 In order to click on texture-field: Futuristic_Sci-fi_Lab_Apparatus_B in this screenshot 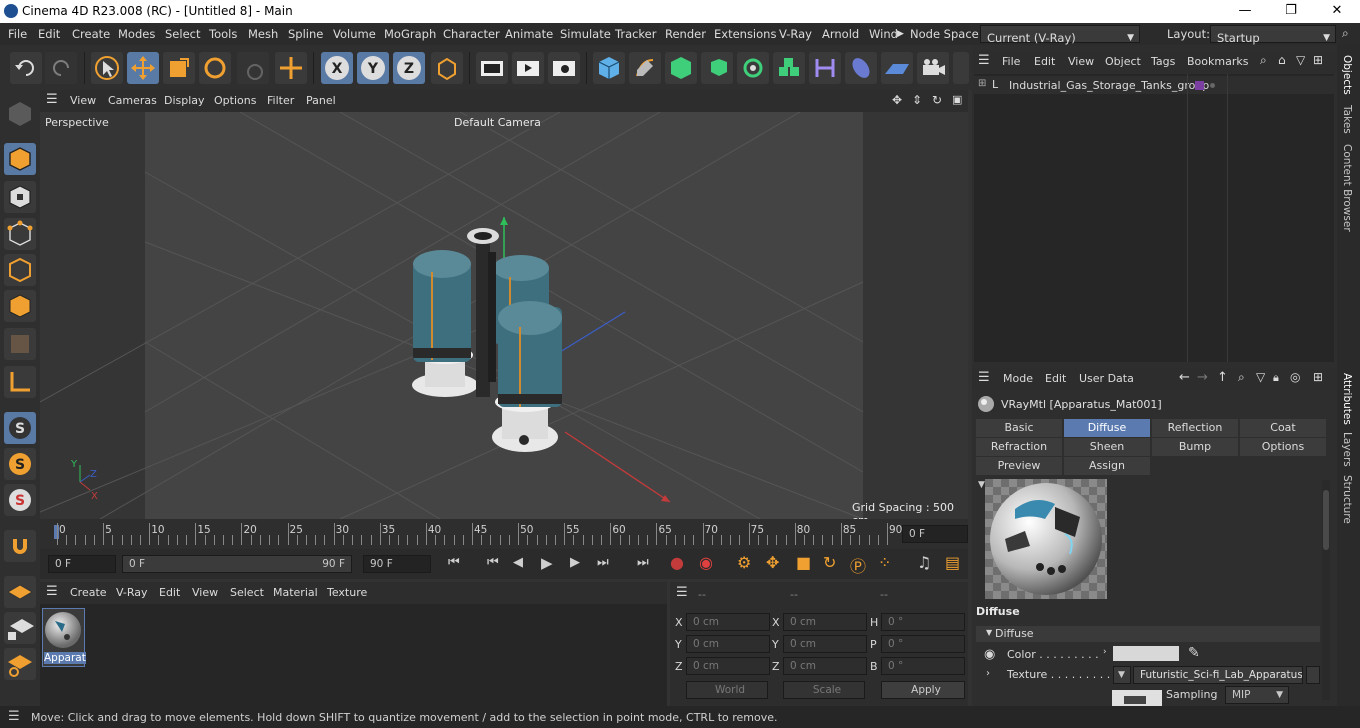, I will do `click(1218, 675)`.